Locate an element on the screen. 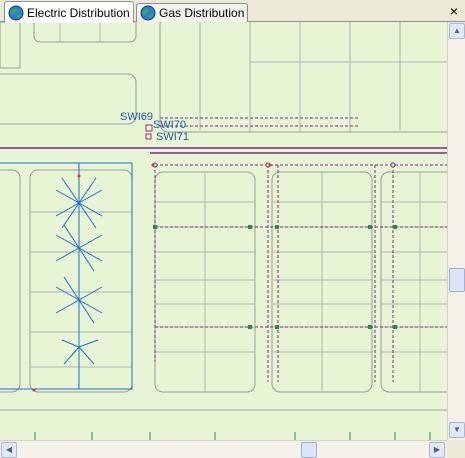 This screenshot has height=458, width=465. tab-electric-distribution: Electric Distribution is located at coordinates (69, 12).